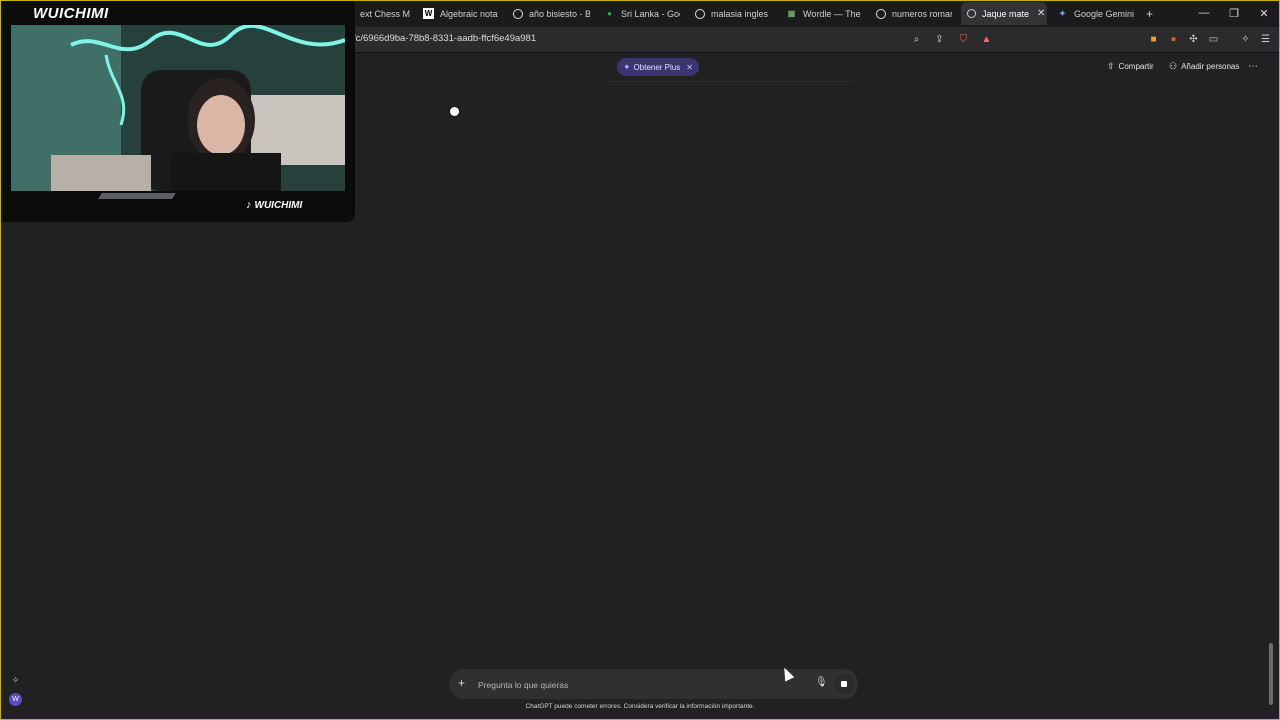 The width and height of the screenshot is (1280, 720). Describe the element at coordinates (1104, 13) in the screenshot. I see `tab-label: Google Gemini` at that location.